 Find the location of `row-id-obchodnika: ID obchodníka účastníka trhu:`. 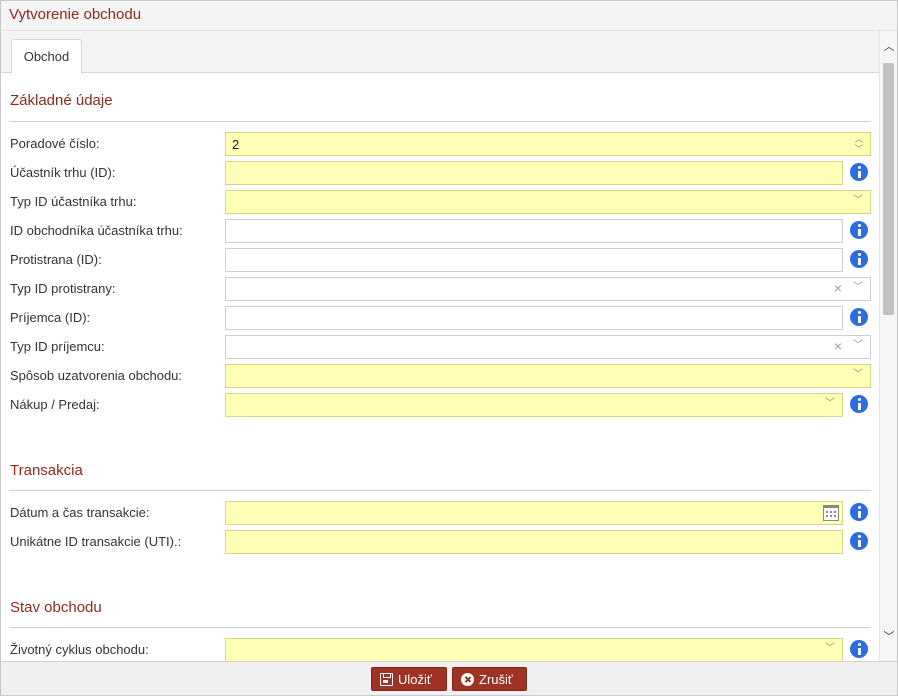

row-id-obchodnika: ID obchodníka účastníka trhu: is located at coordinates (440, 231).